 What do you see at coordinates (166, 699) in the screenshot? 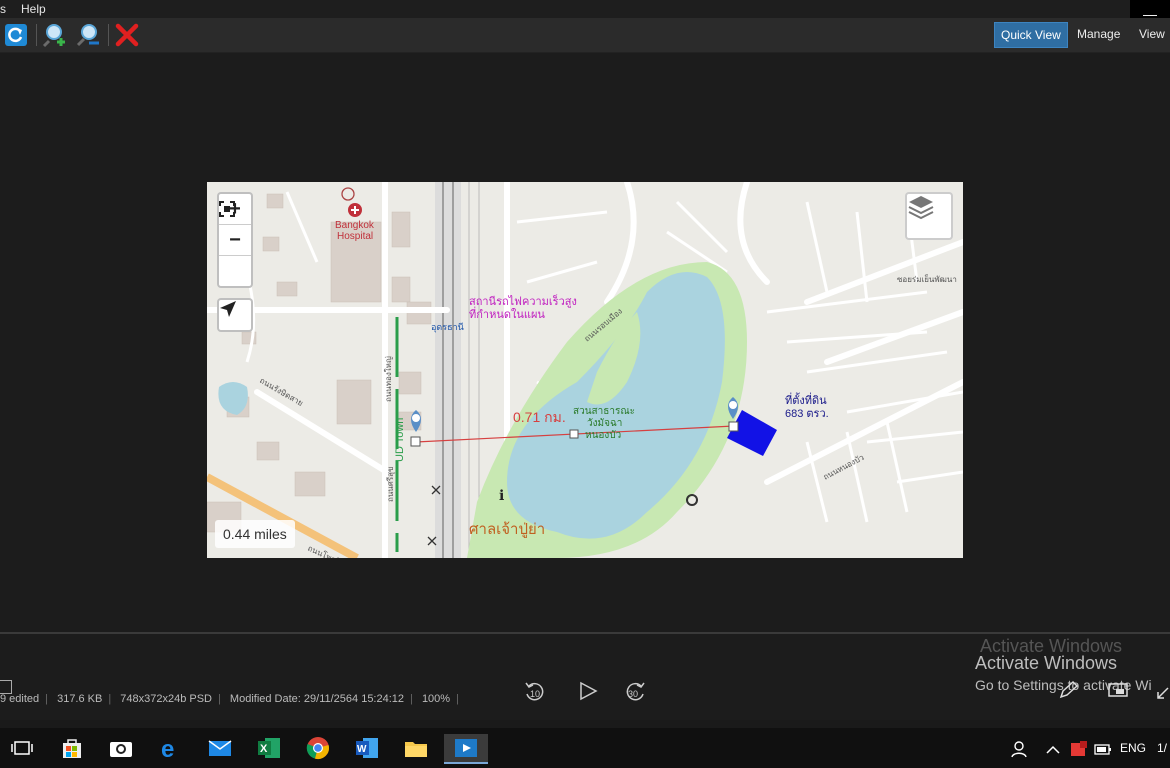
I see `status-dimensions: 748x372x24b PSD` at bounding box center [166, 699].